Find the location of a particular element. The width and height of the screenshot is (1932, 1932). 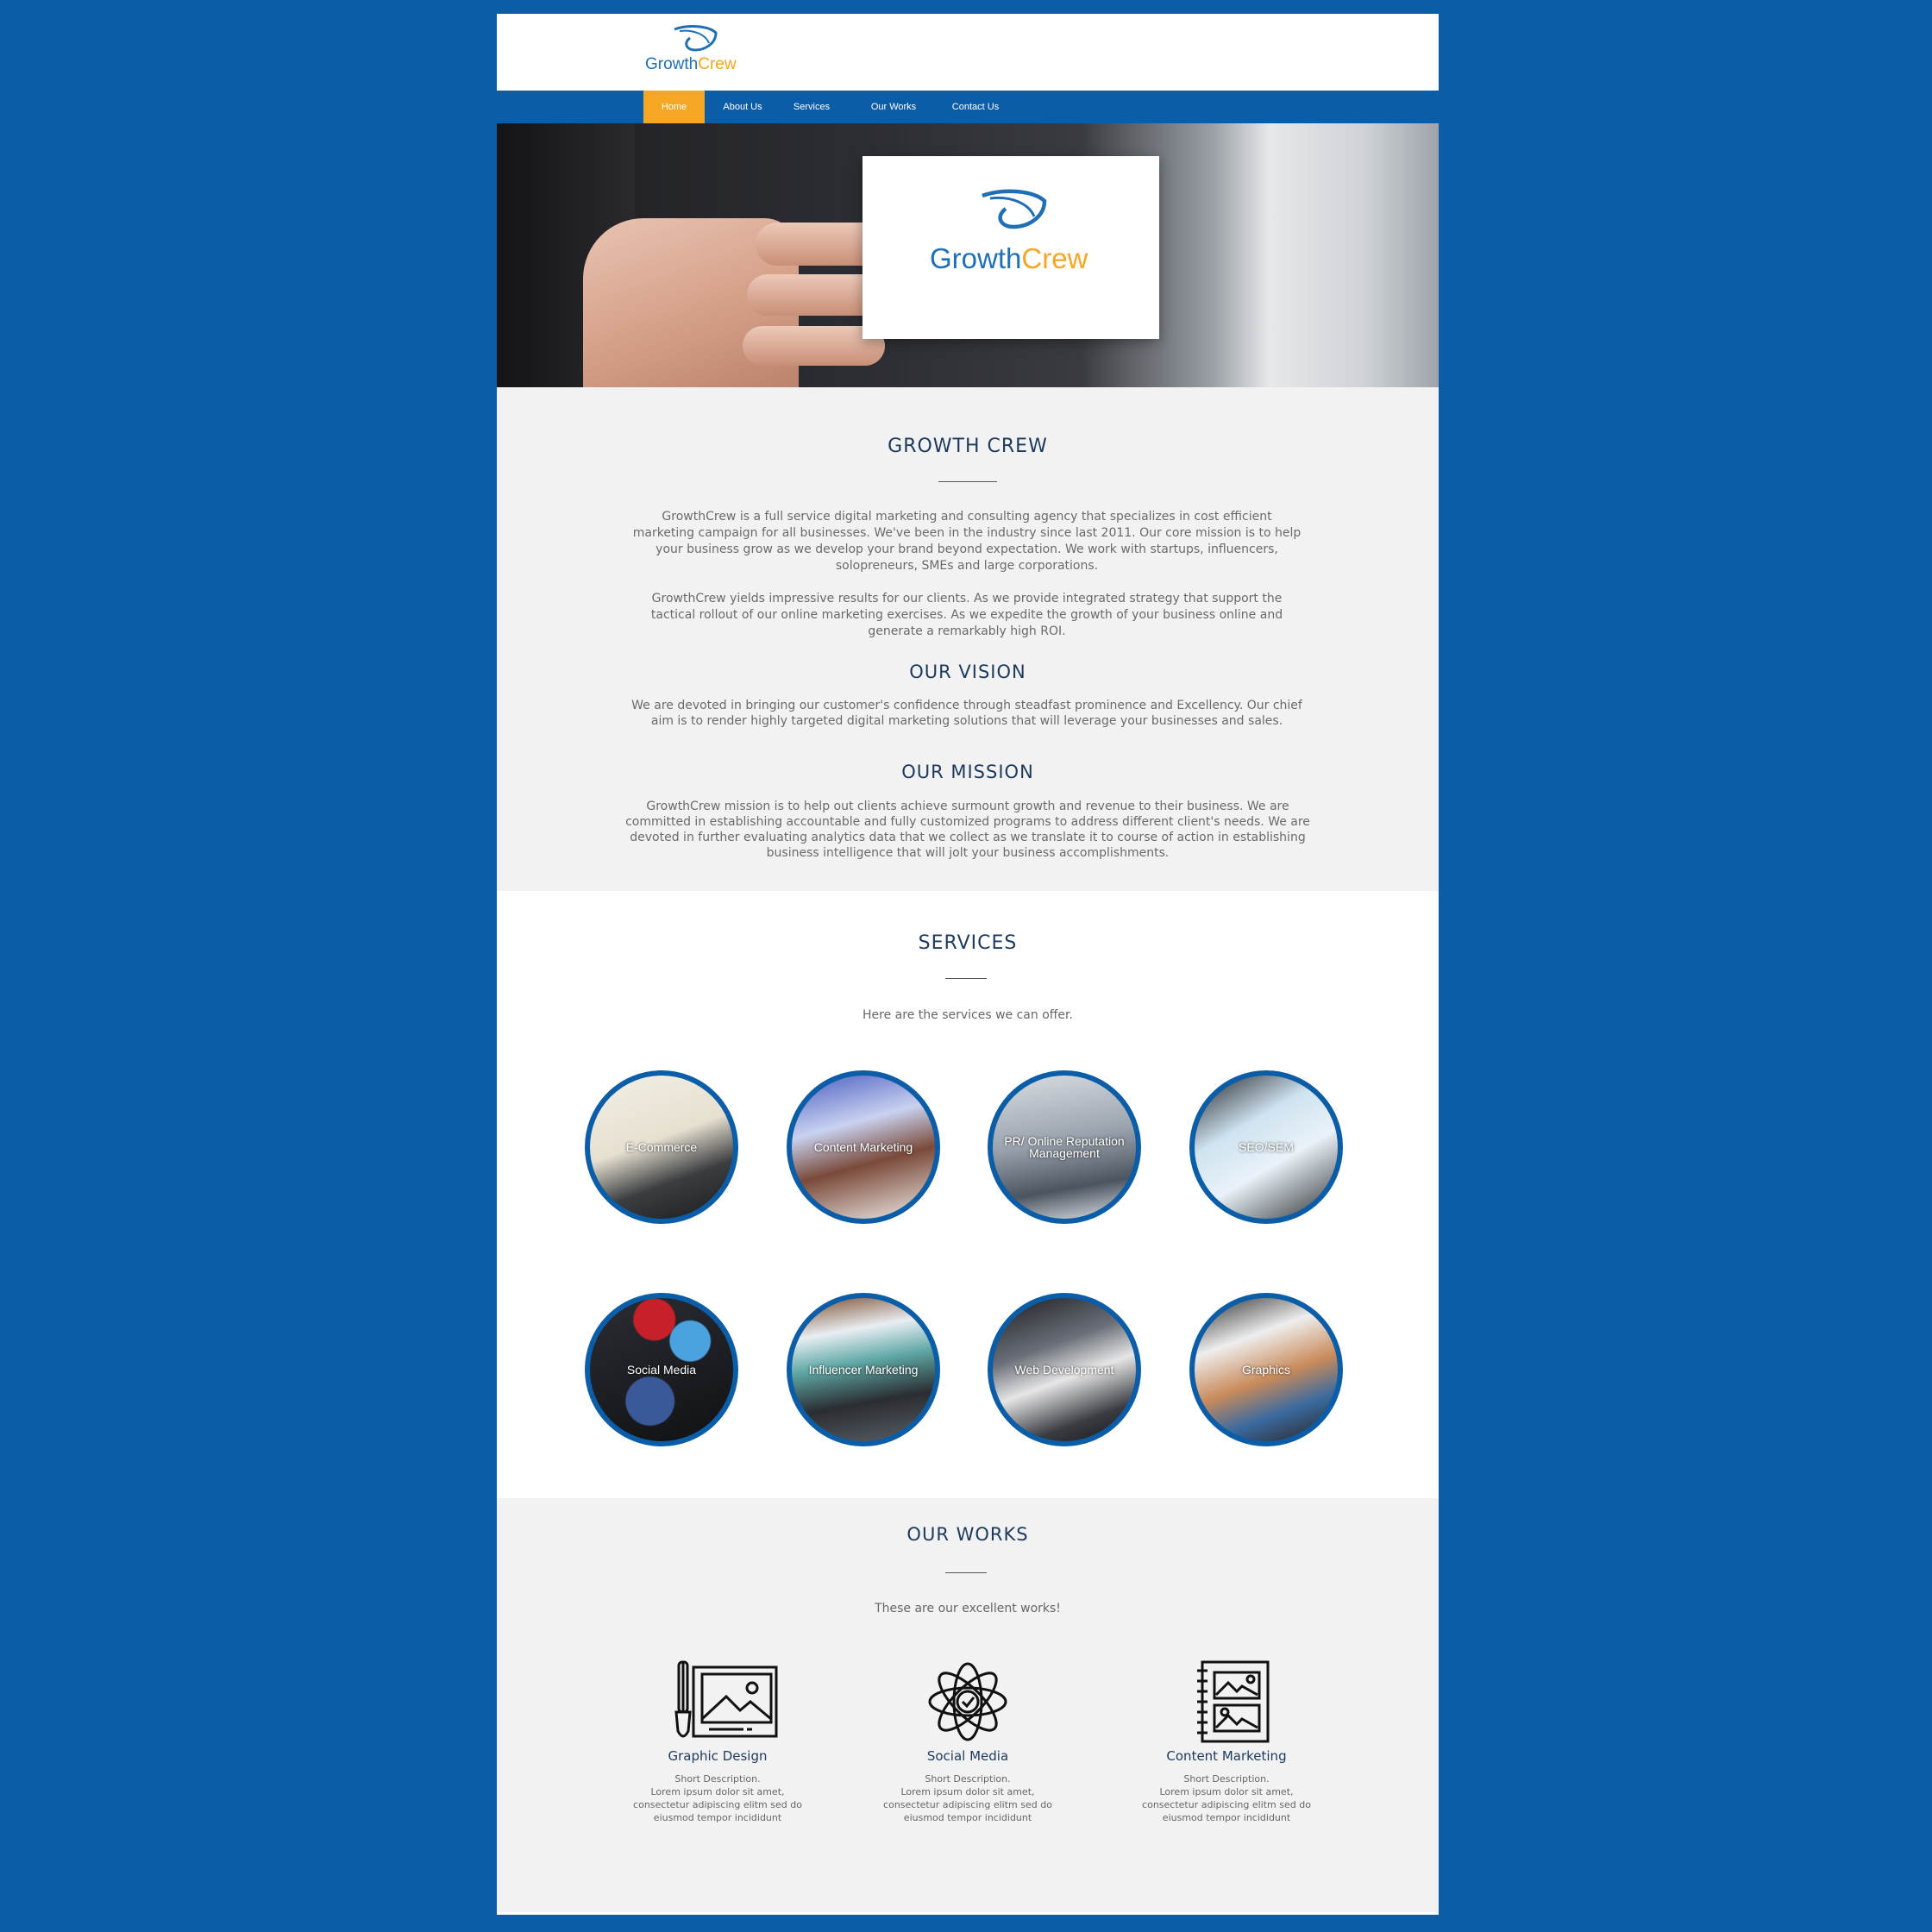

services-title: SERVICES is located at coordinates (968, 943).